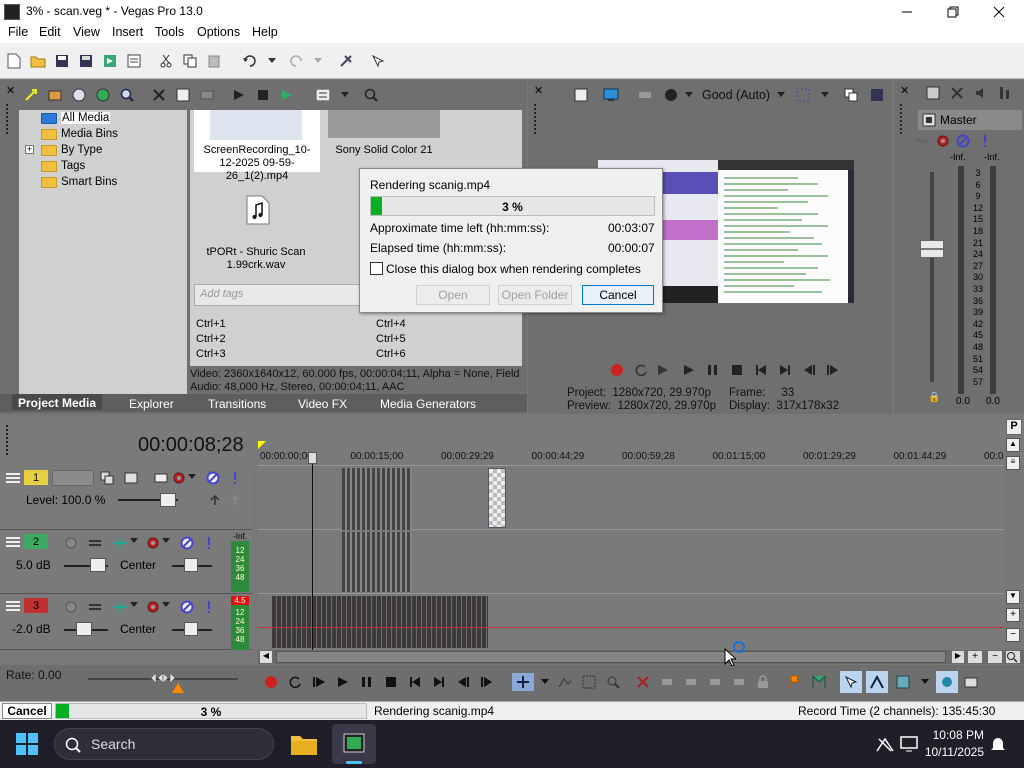 The image size is (1024, 768). Describe the element at coordinates (55, 95) in the screenshot. I see `capture-video-icon` at that location.